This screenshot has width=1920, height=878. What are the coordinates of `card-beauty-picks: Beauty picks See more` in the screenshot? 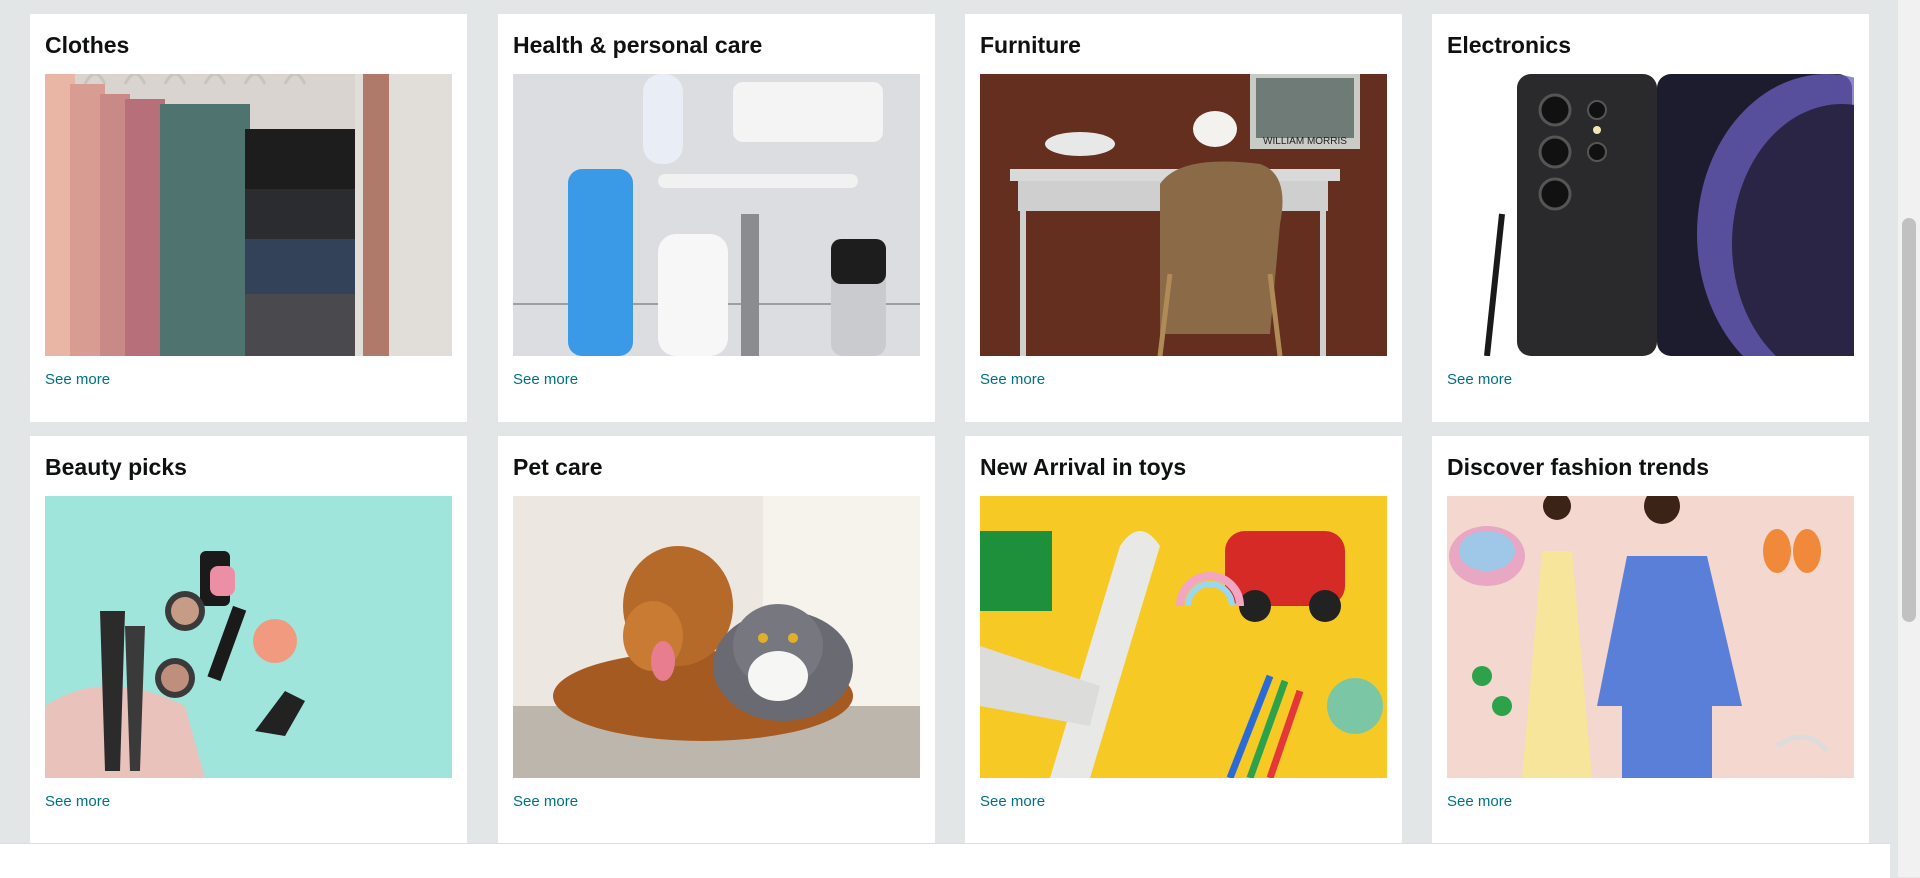 It's located at (248, 639).